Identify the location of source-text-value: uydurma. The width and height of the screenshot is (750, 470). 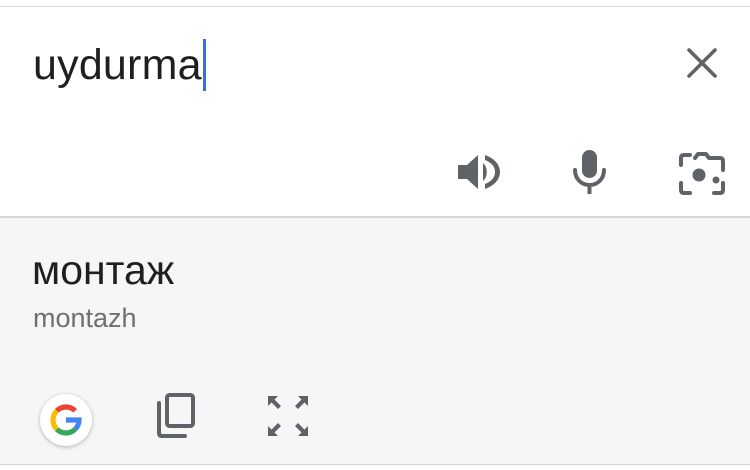
(117, 65).